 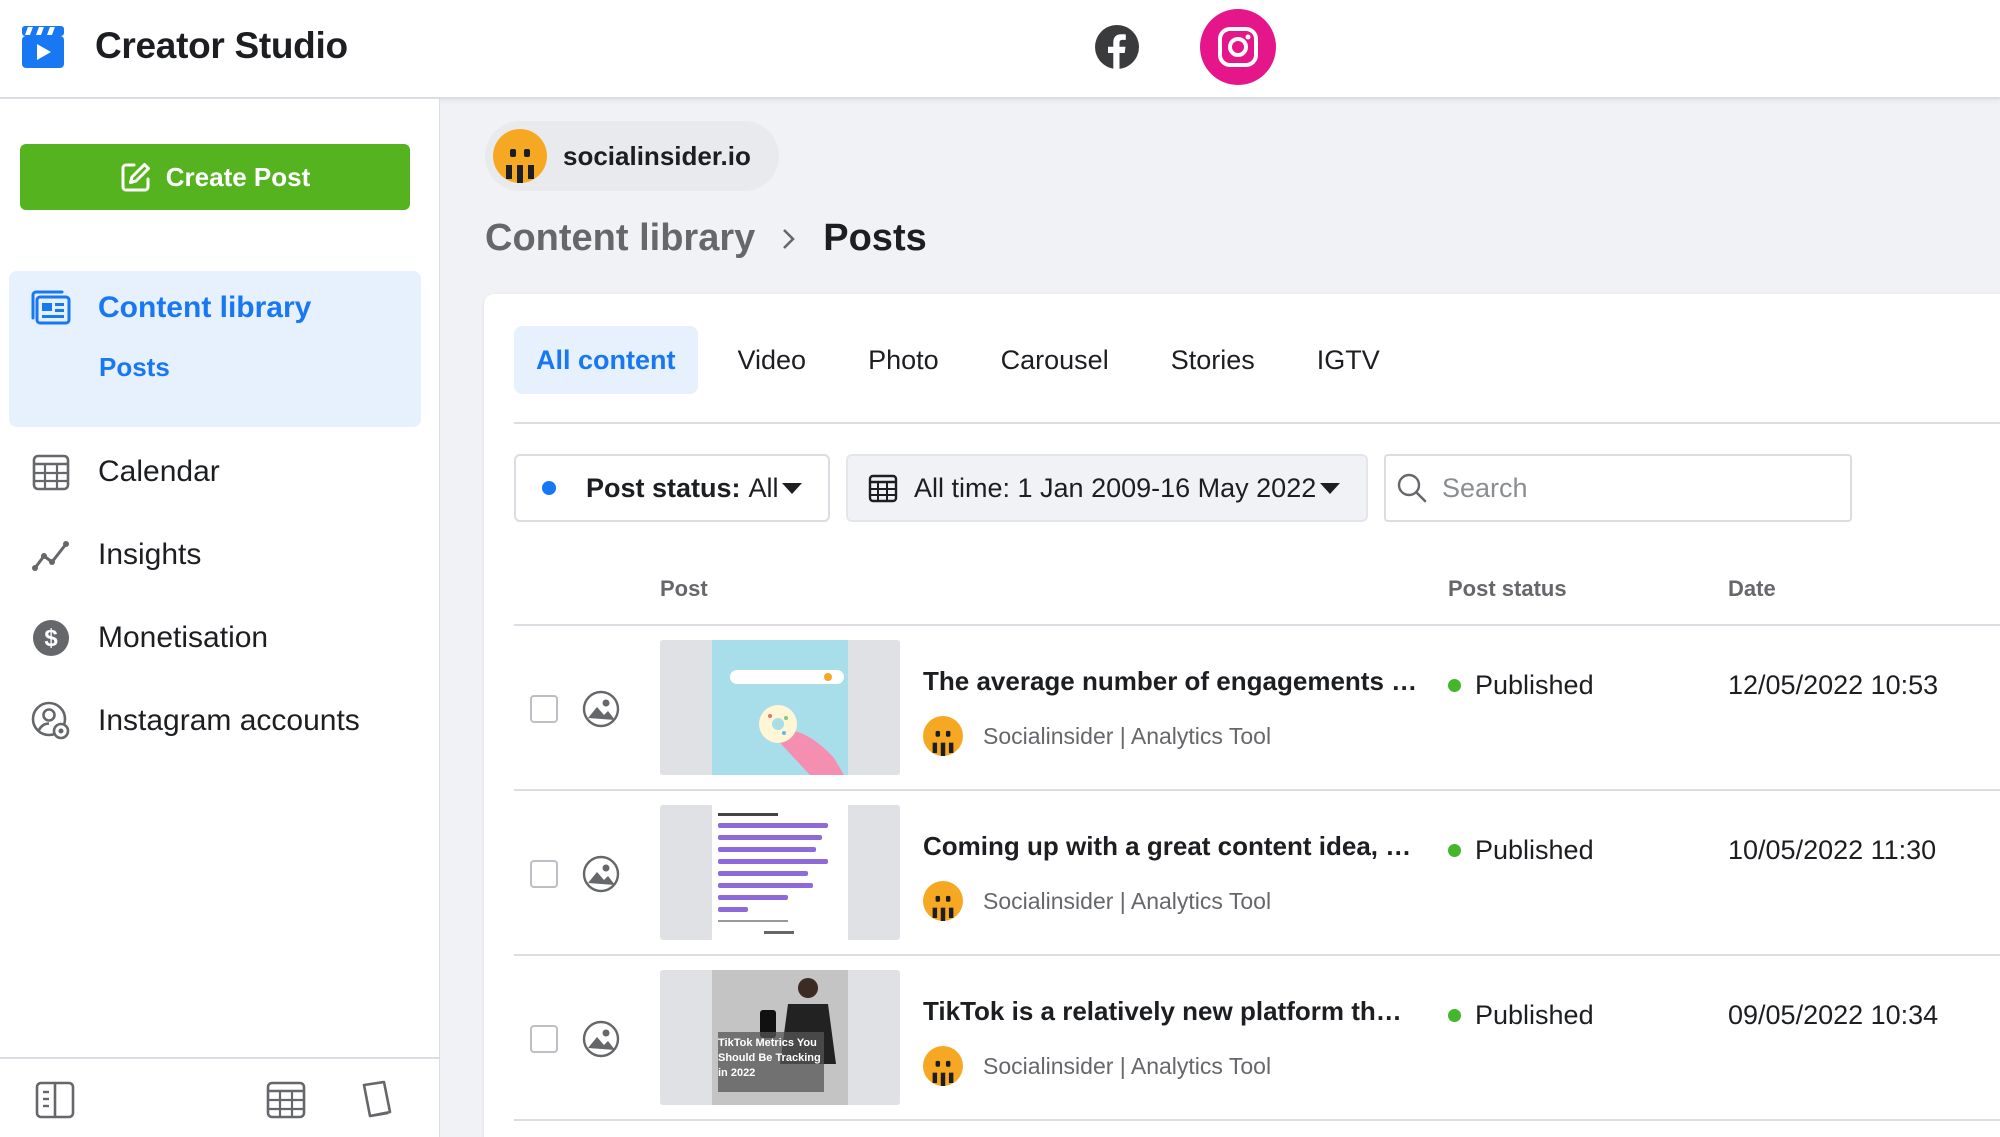 What do you see at coordinates (875, 238) in the screenshot?
I see `page-title: Posts` at bounding box center [875, 238].